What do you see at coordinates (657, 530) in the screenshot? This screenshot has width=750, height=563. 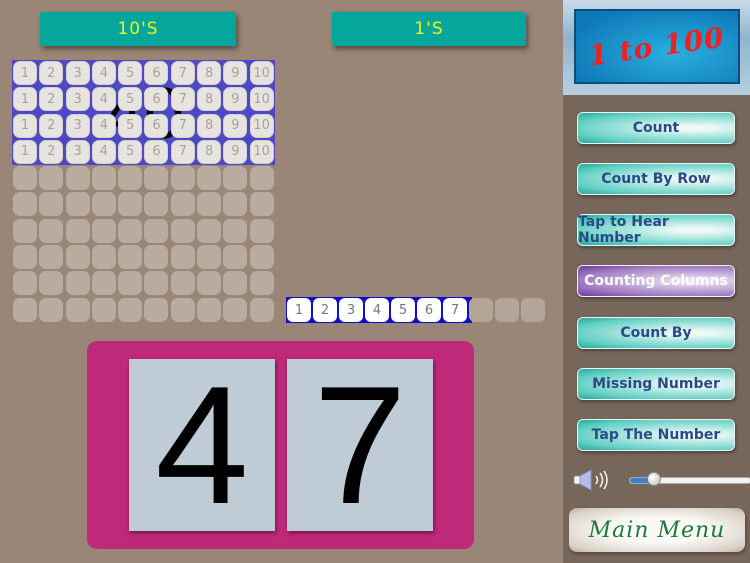 I see `main-menu-button: Main Menu` at bounding box center [657, 530].